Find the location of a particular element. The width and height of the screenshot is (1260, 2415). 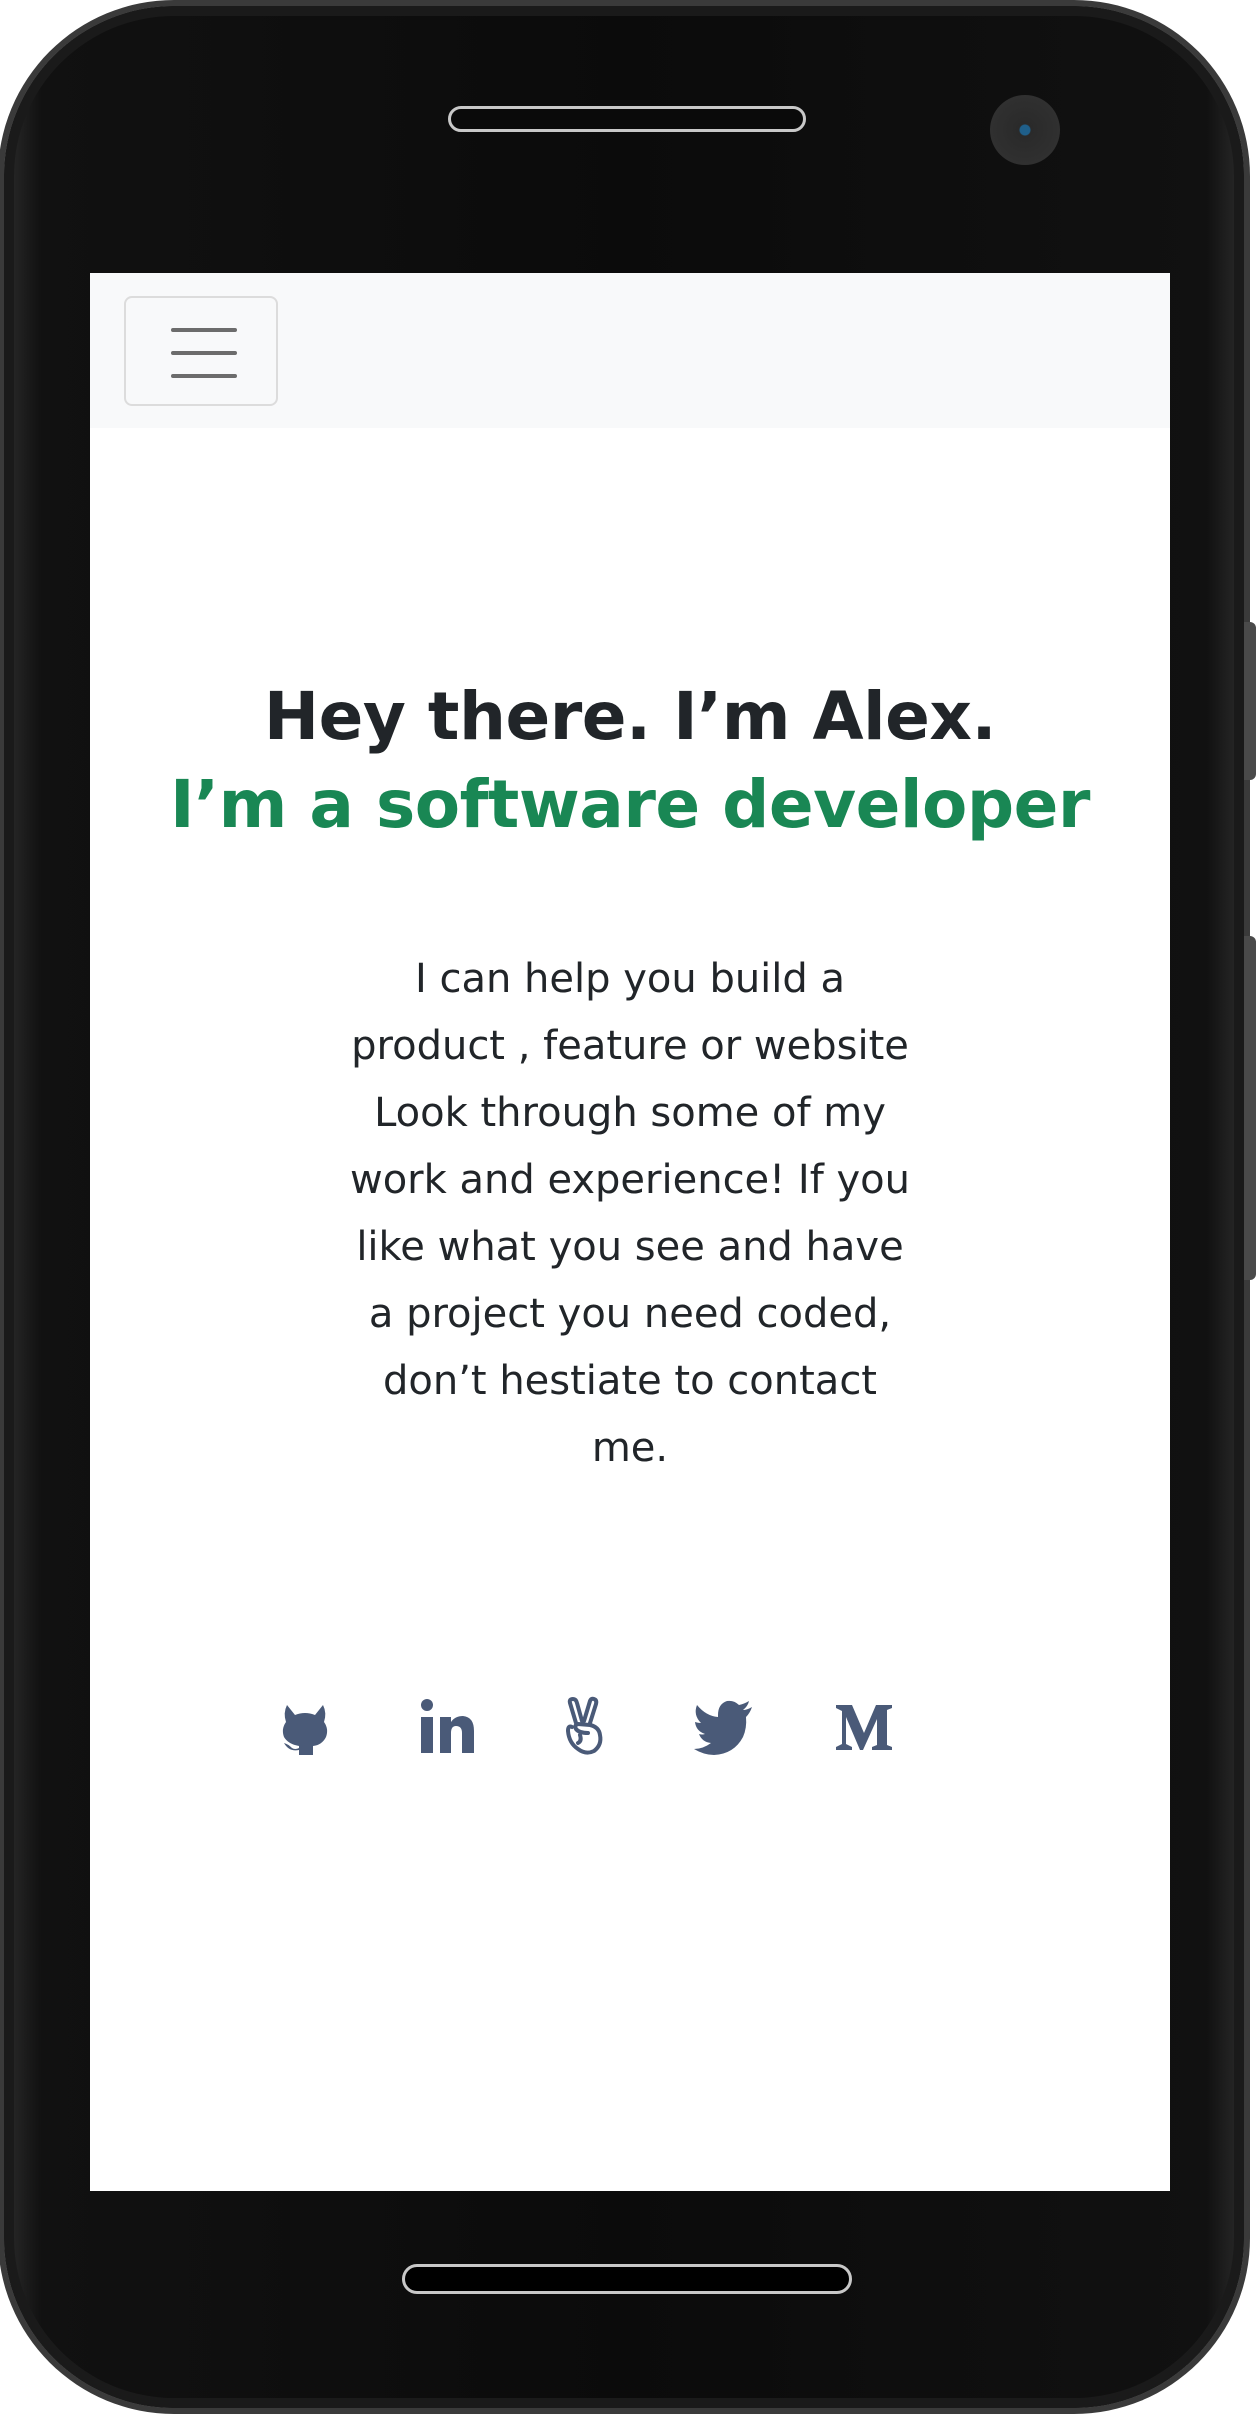

menu-toggle-button is located at coordinates (201, 351).